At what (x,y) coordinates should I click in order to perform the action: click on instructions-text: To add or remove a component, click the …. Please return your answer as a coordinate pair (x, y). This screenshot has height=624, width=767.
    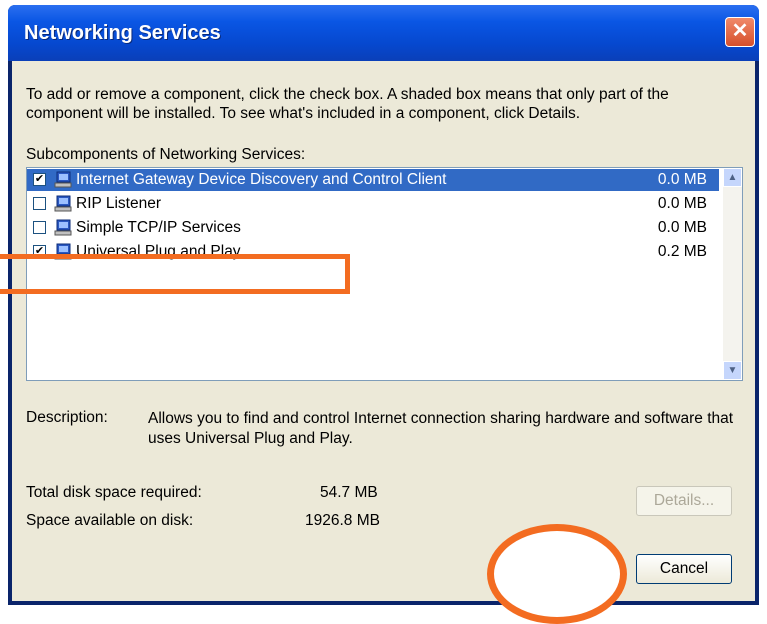
    Looking at the image, I should click on (347, 104).